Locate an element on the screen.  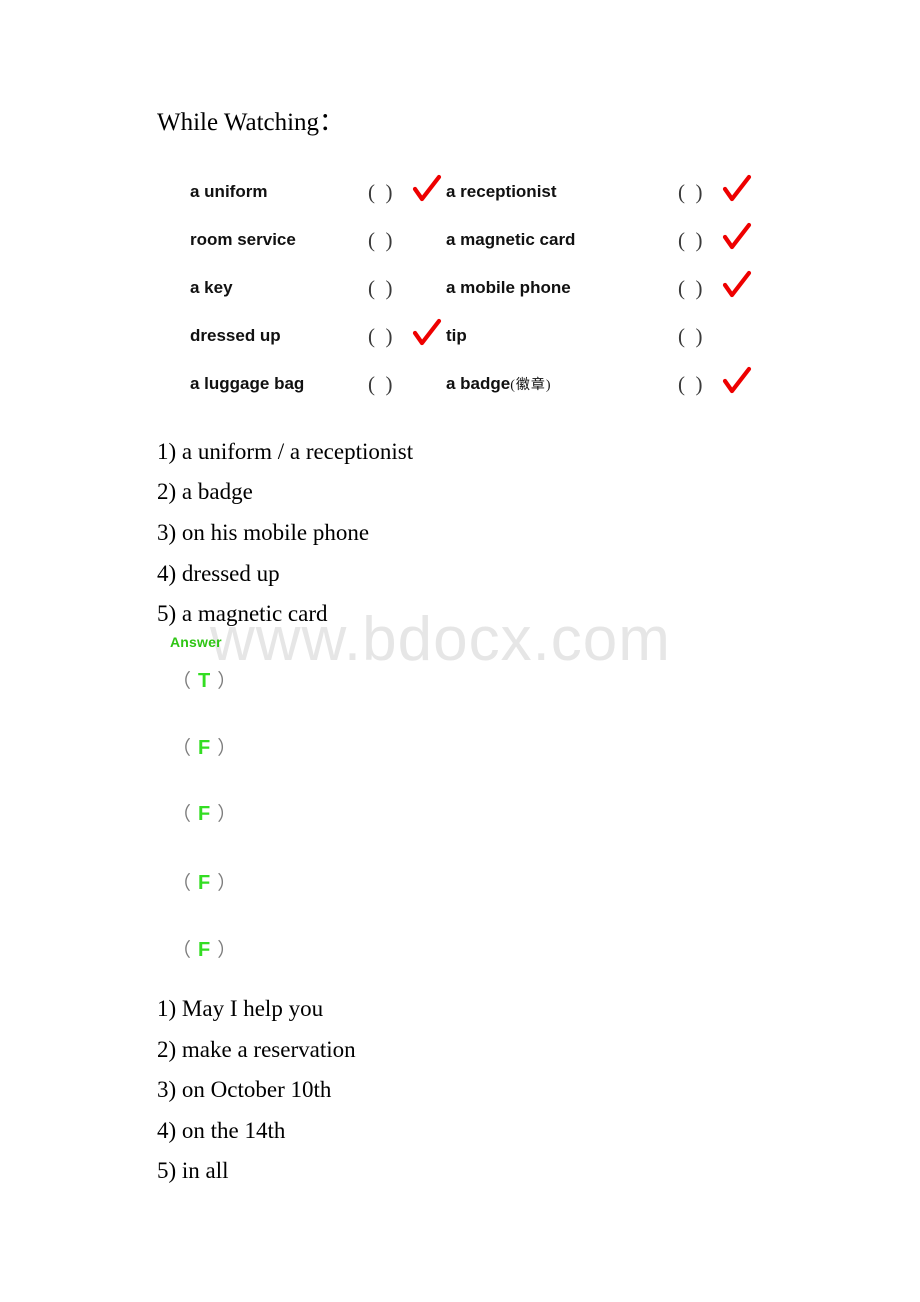
checklist-right-label-text: tip is located at coordinates (456, 335).